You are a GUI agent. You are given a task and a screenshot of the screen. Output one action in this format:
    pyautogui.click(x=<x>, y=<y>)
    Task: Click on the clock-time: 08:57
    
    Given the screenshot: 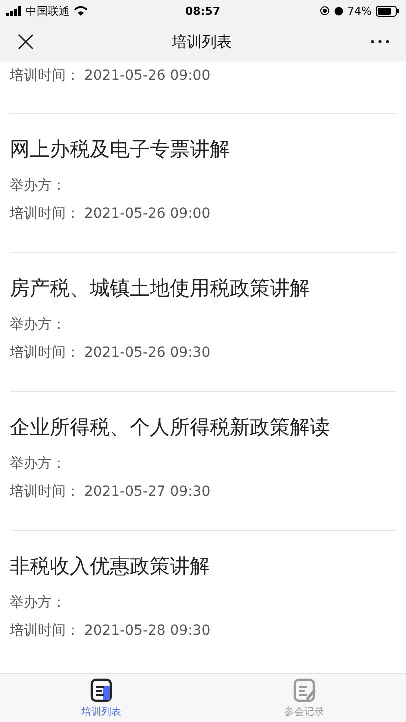 What is the action you would take?
    pyautogui.click(x=202, y=11)
    